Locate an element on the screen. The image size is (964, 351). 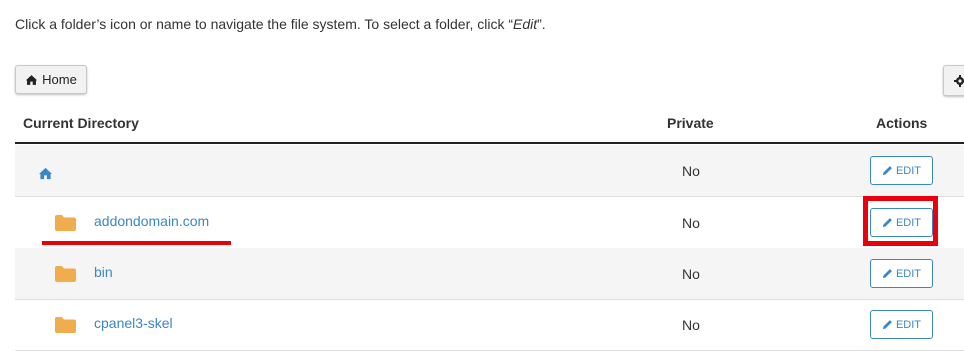
table-row: cpanel3-skel No EDIT is located at coordinates (489, 325).